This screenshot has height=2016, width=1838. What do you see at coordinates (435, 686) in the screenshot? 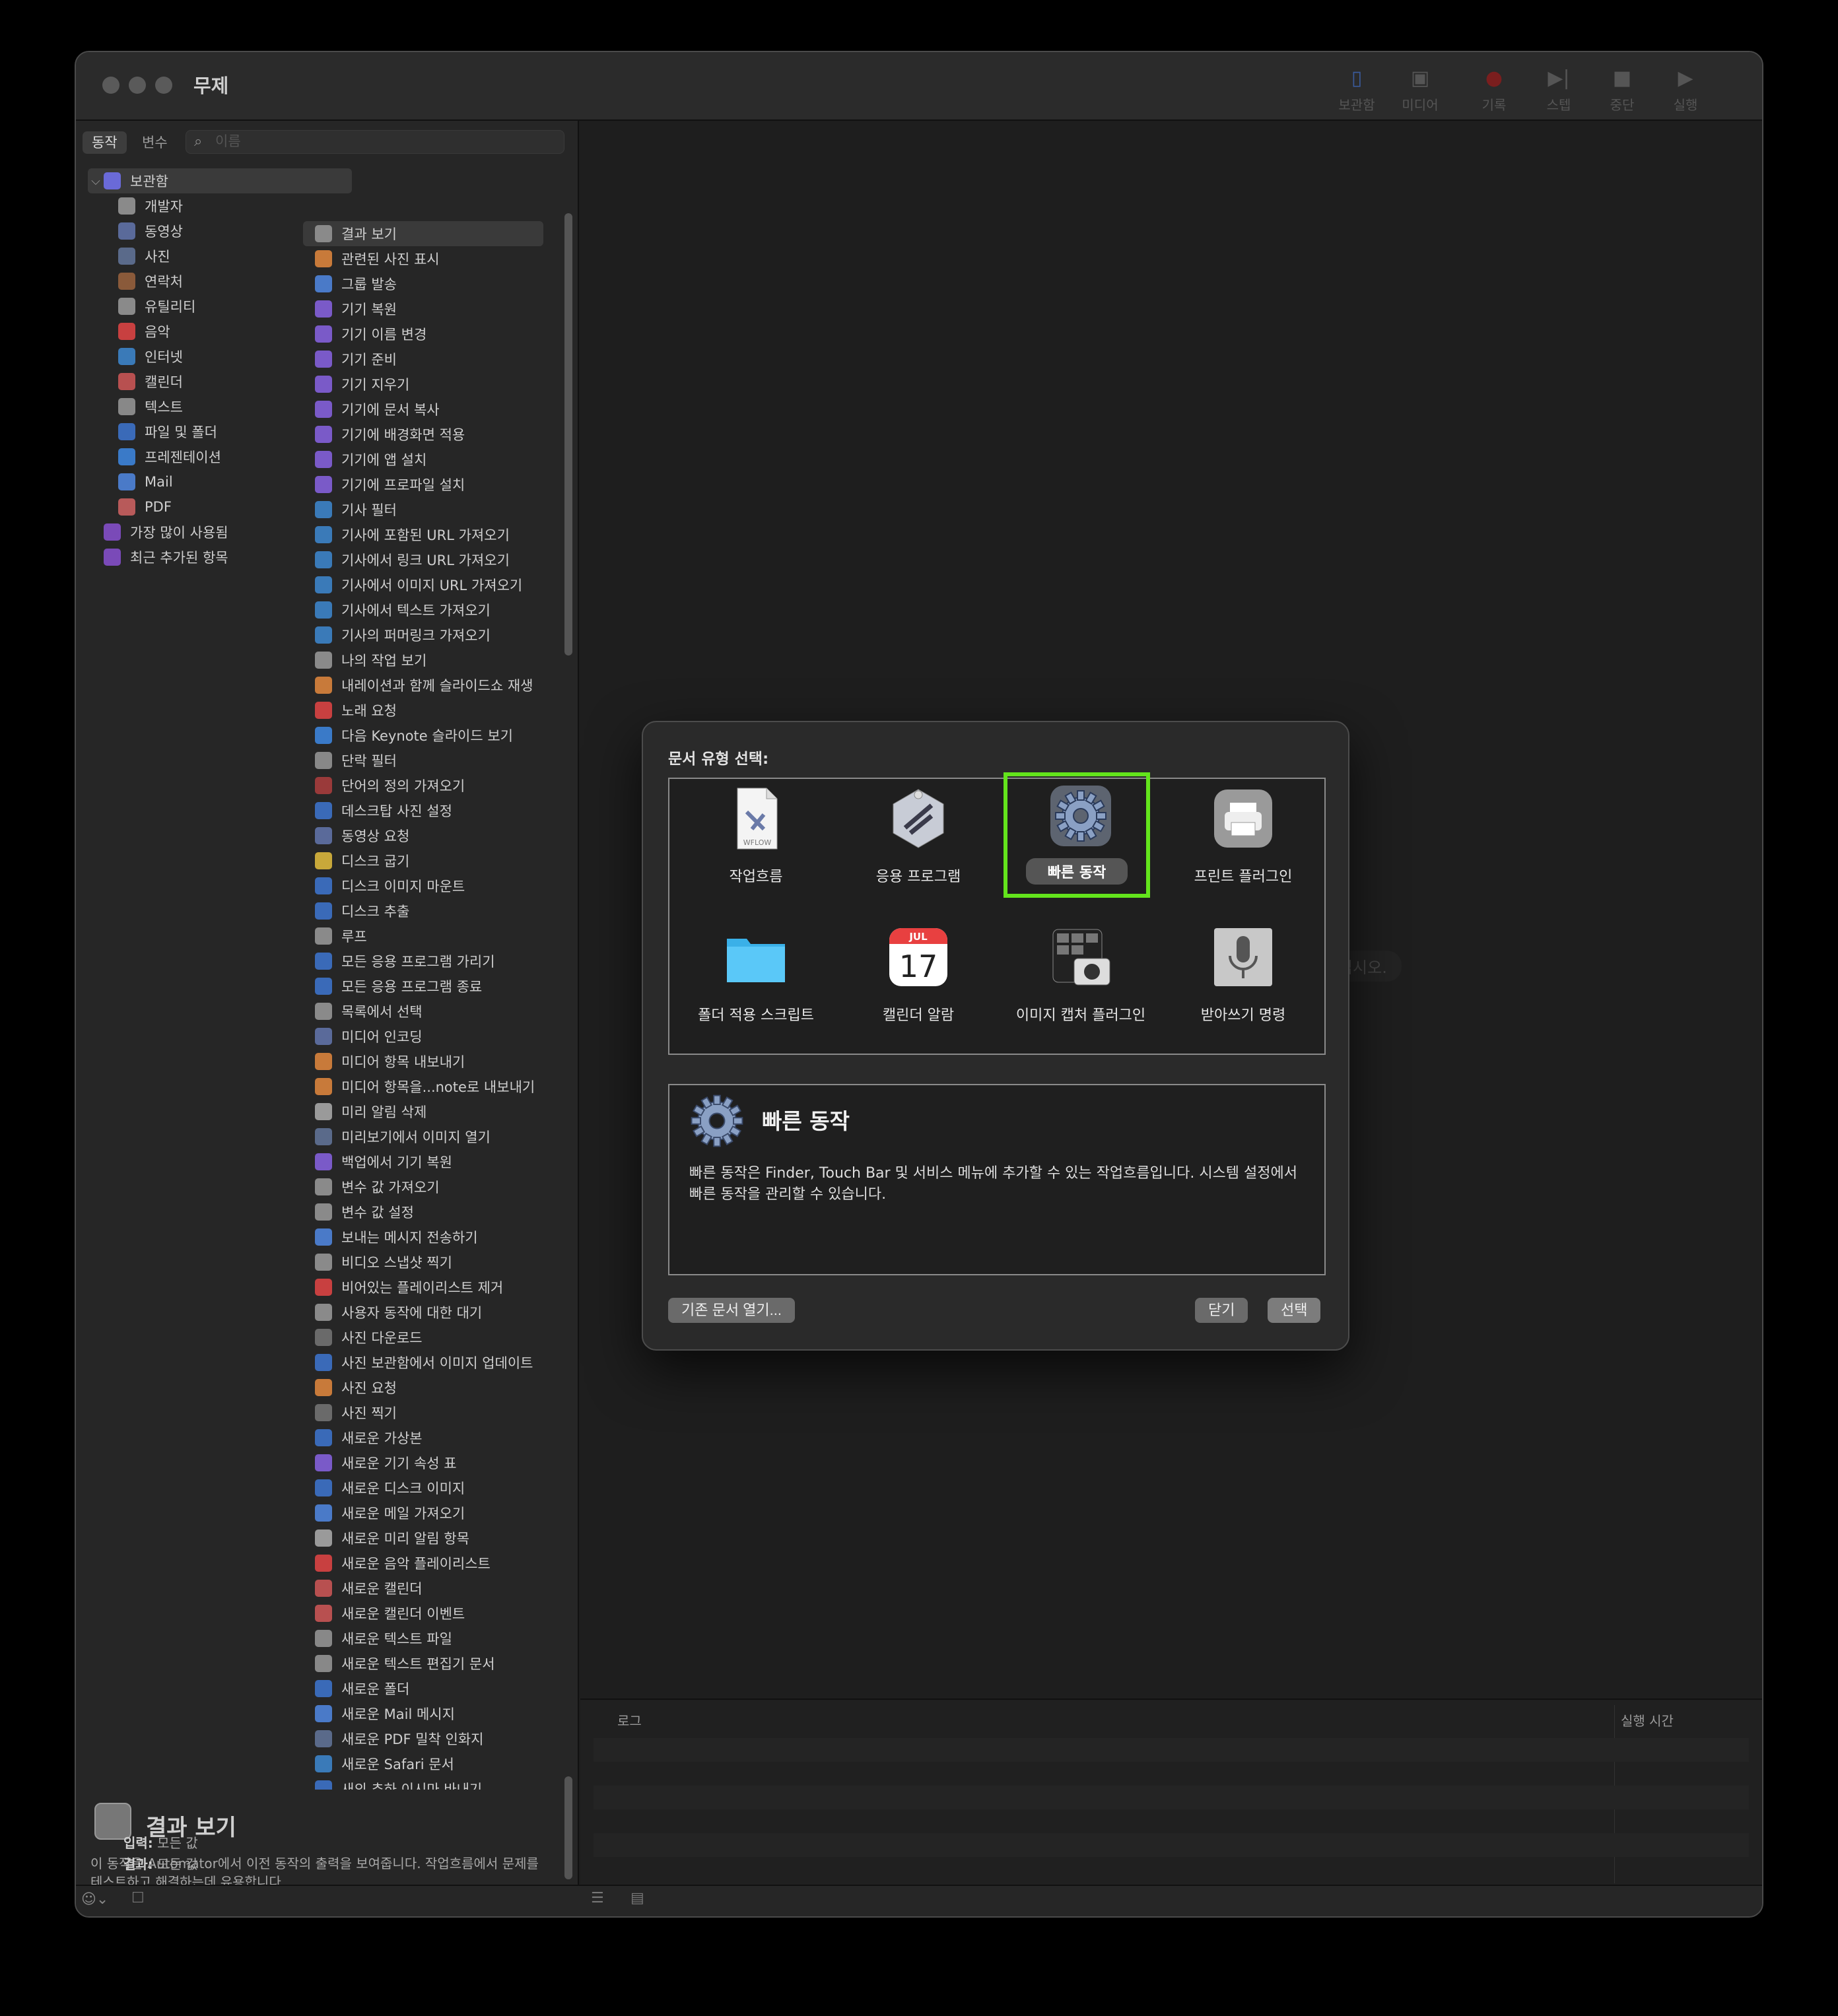
I see `action-item: 내레이션과 함께 슬라이드쇼 재생` at bounding box center [435, 686].